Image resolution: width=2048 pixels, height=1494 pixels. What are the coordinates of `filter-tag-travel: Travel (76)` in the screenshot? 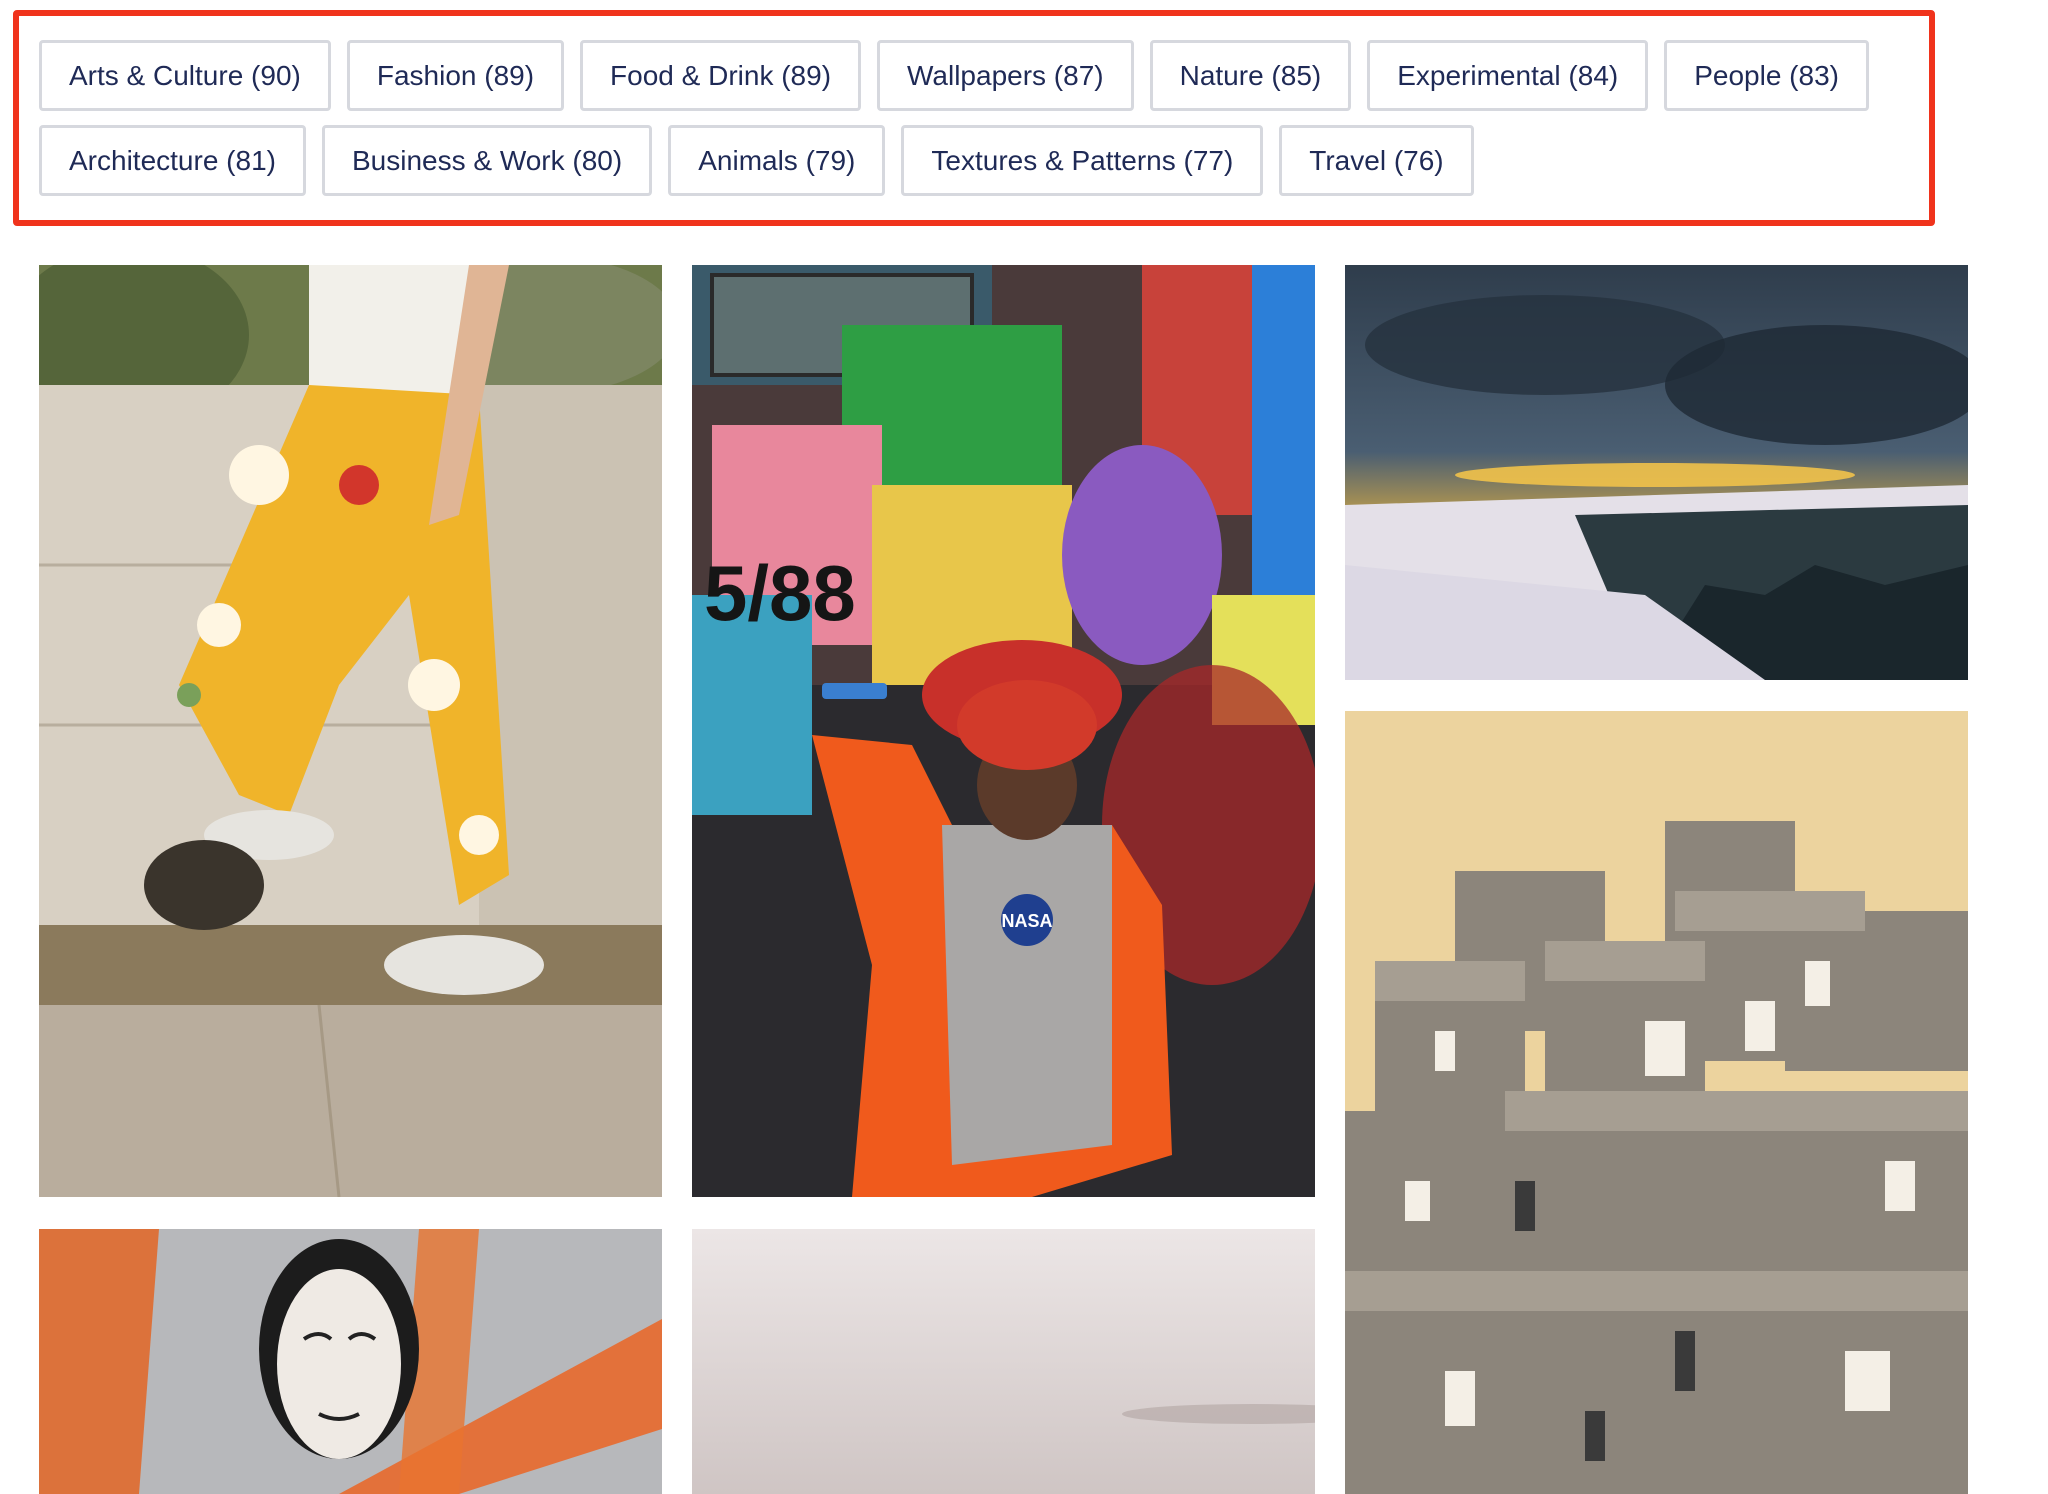 It's located at (1376, 160).